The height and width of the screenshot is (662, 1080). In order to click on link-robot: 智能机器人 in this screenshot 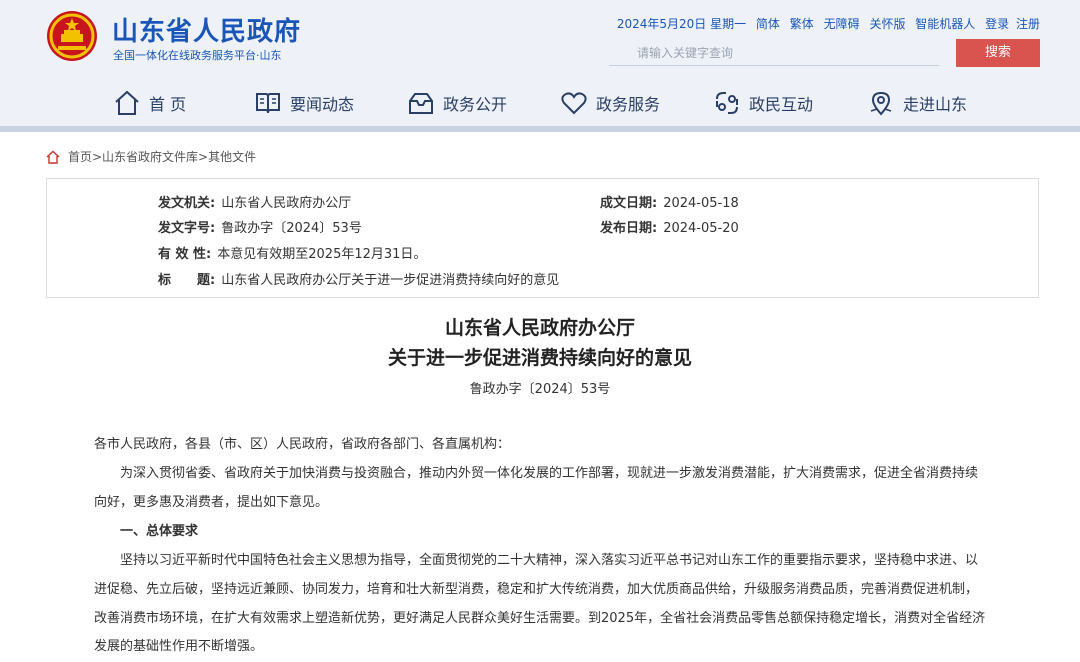, I will do `click(945, 24)`.